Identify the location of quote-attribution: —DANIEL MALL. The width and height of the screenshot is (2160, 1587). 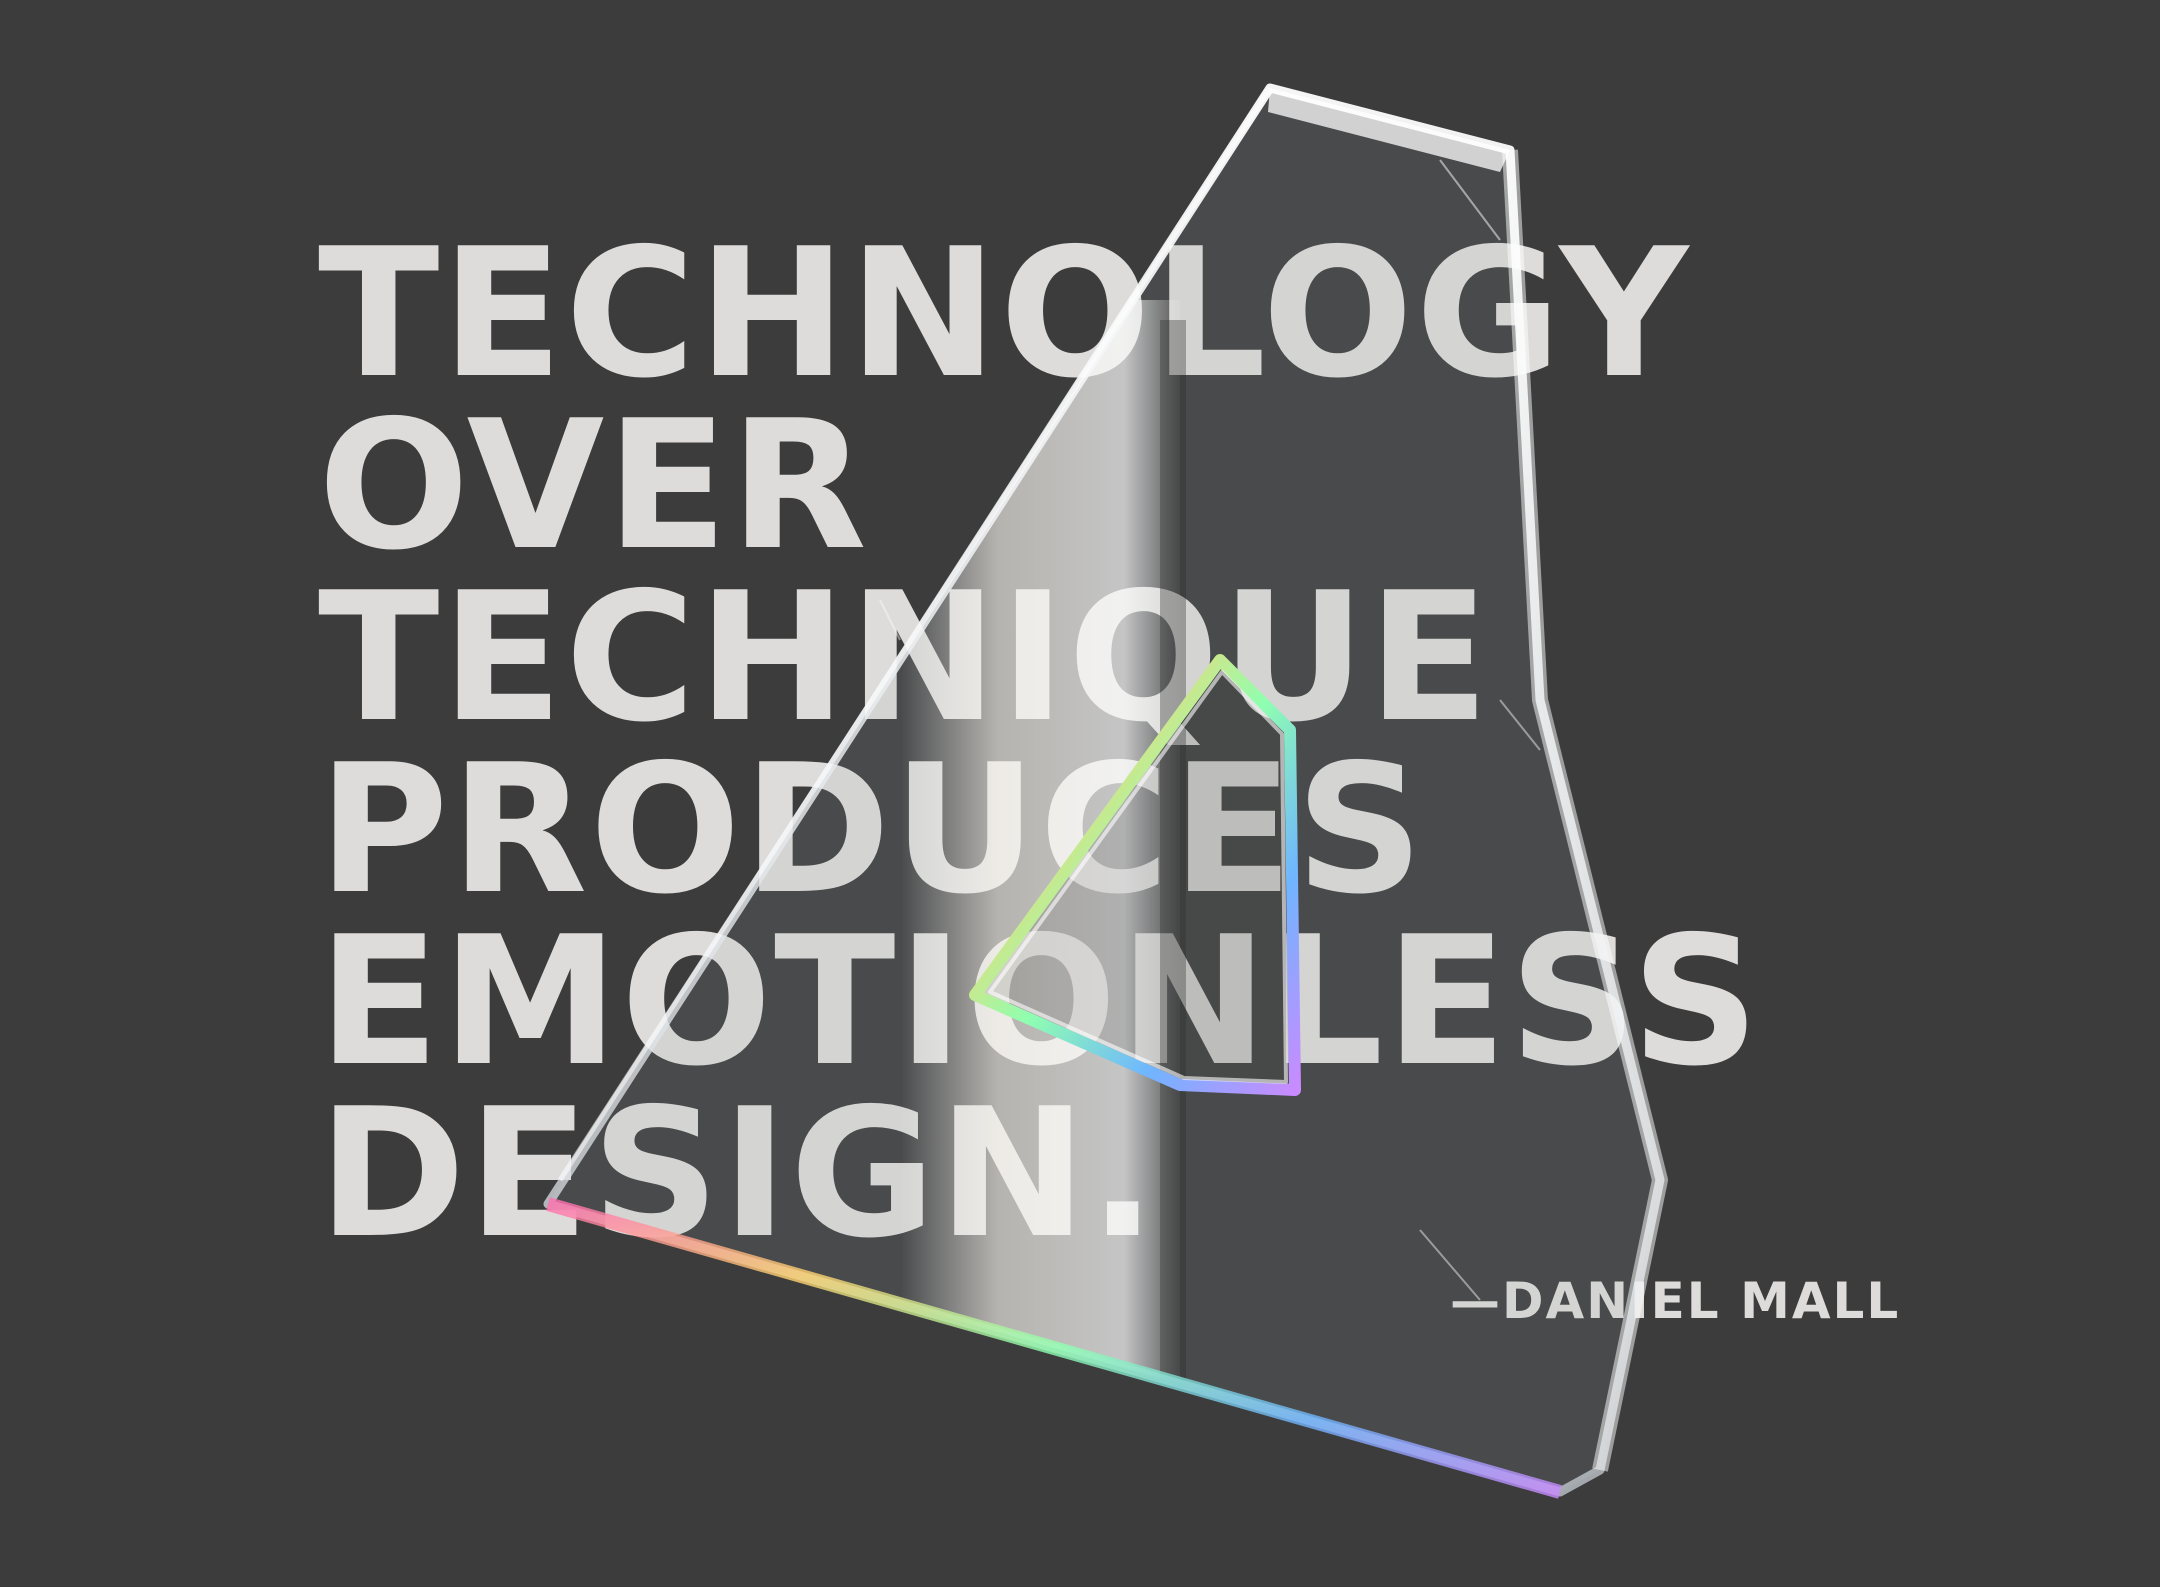
(1675, 1301).